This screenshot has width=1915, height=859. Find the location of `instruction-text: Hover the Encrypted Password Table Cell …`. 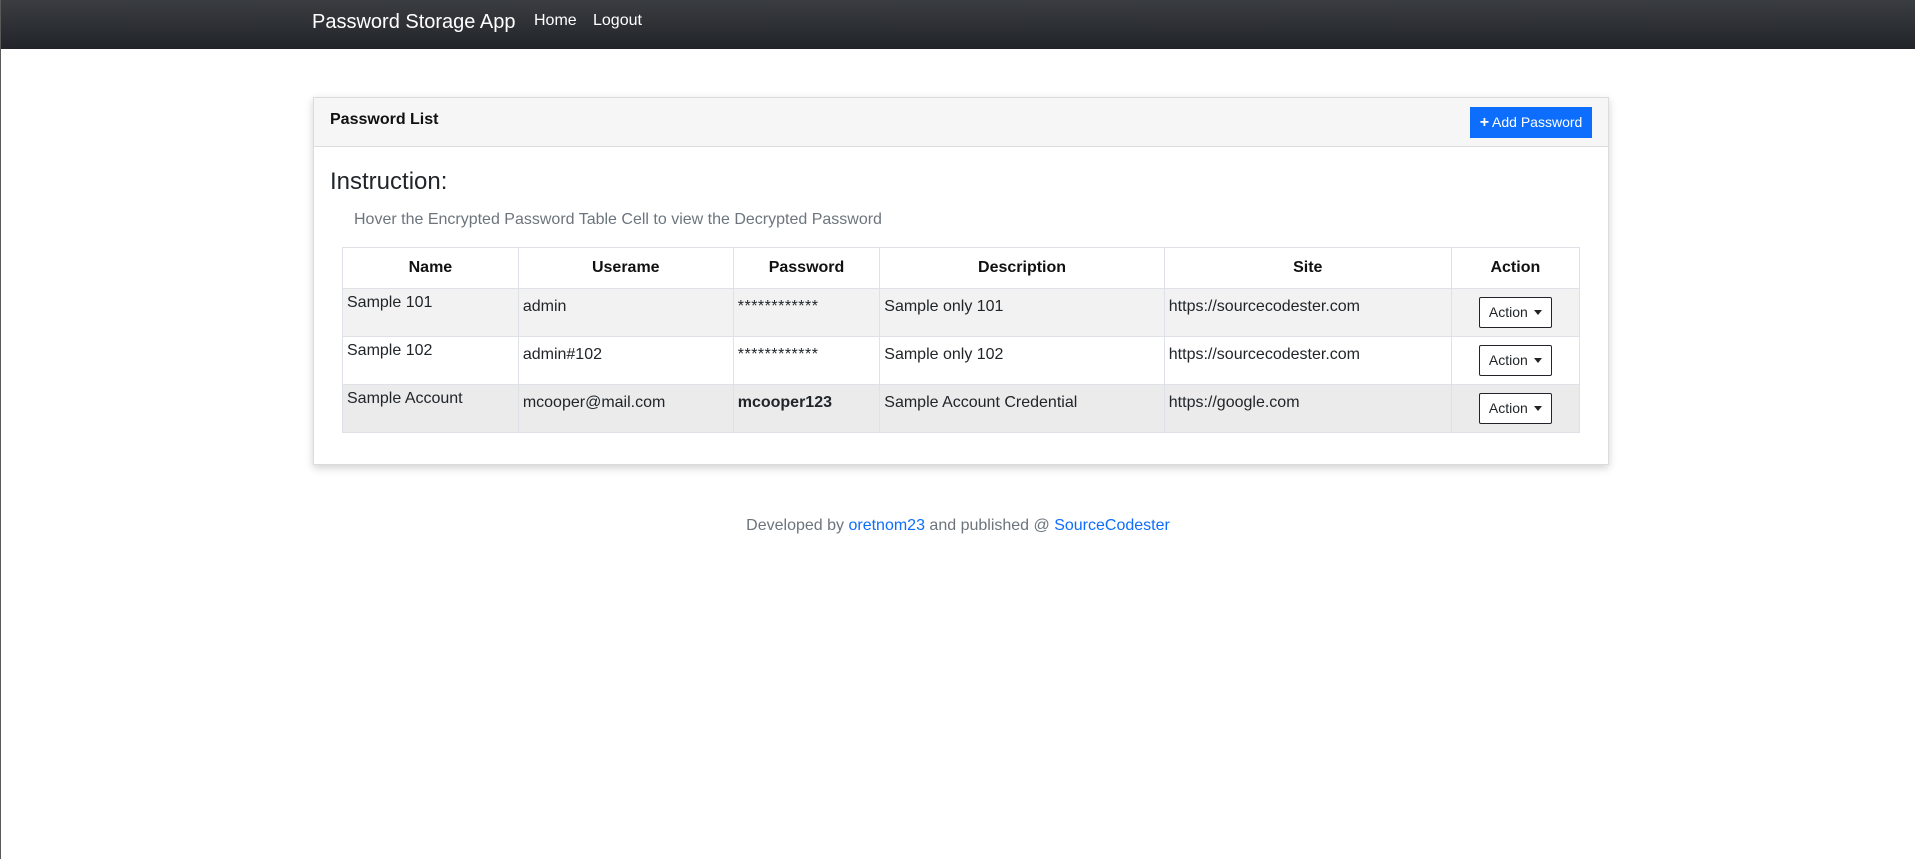

instruction-text: Hover the Encrypted Password Table Cell … is located at coordinates (618, 219).